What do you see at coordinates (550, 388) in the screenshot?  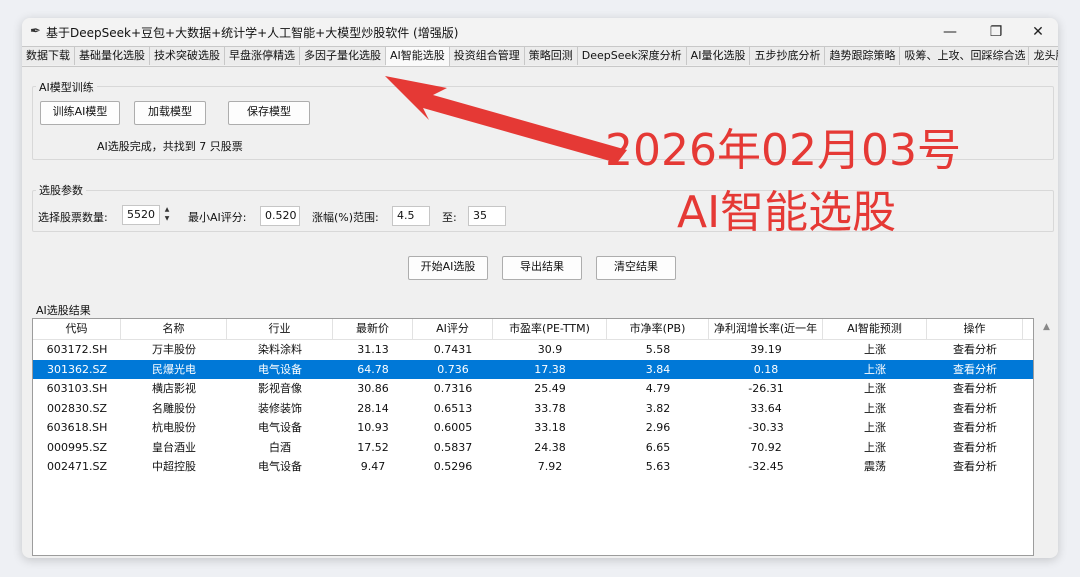 I see `table-cell: 25.49` at bounding box center [550, 388].